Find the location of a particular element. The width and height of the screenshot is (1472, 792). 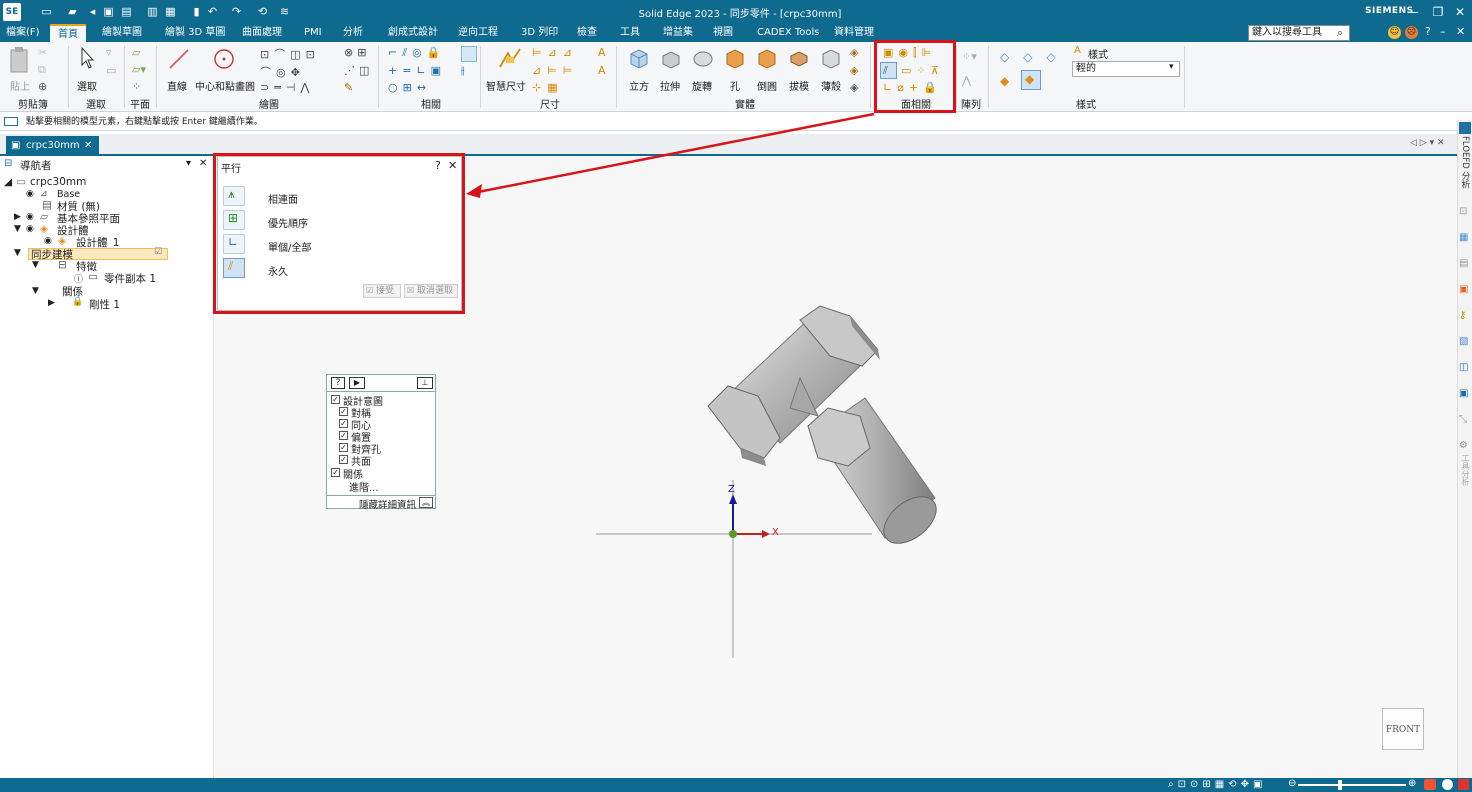

tab-surfacing: 曲面處理 is located at coordinates (262, 33).